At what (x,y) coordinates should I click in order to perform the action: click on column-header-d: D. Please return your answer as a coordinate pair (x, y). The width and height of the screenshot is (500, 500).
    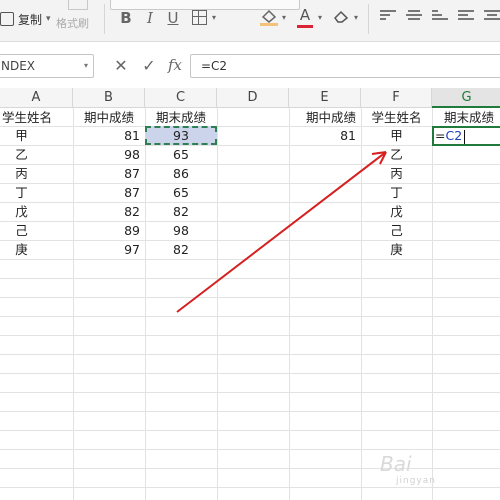
    Looking at the image, I should click on (253, 98).